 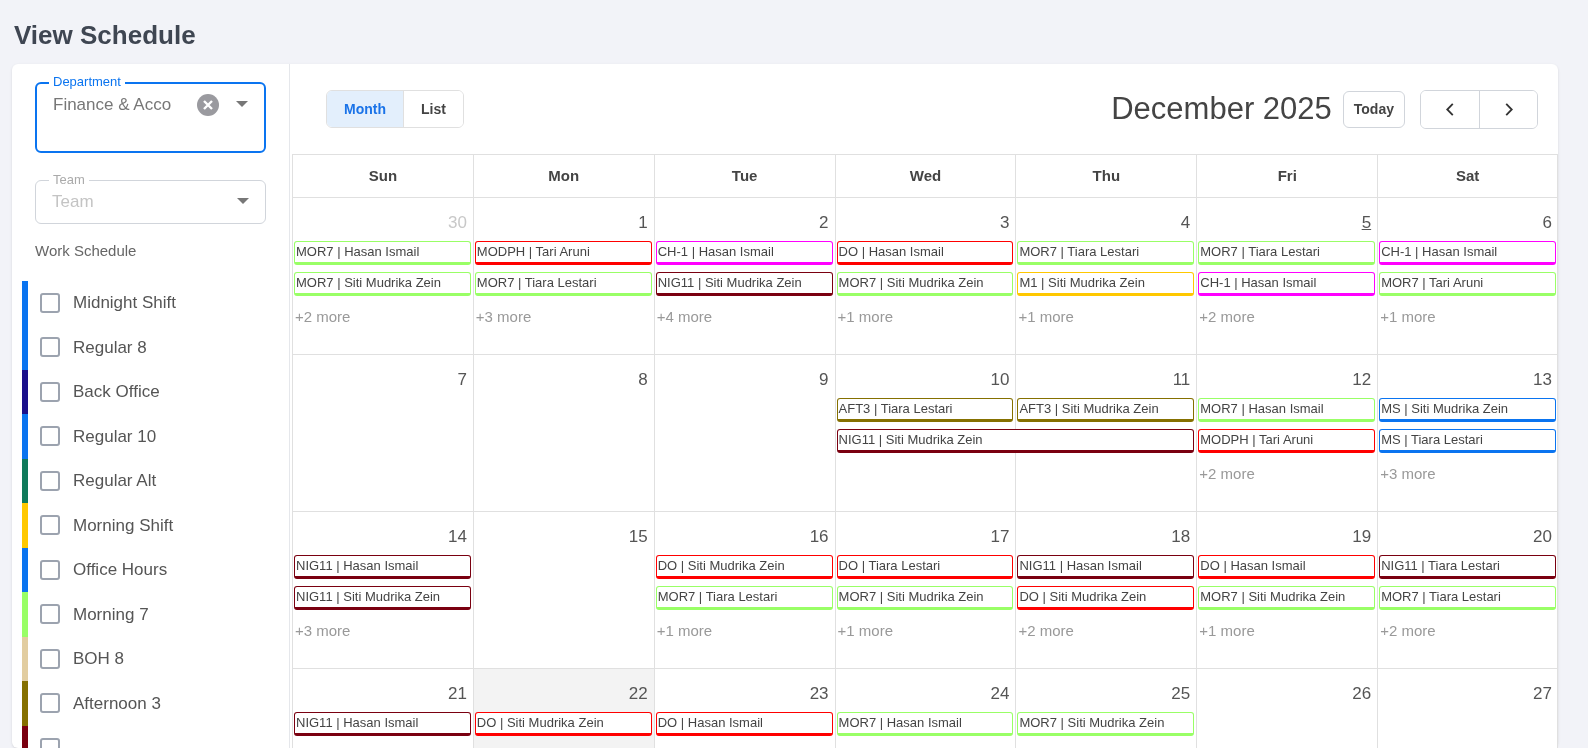 I want to click on day-number: 14, so click(x=457, y=537).